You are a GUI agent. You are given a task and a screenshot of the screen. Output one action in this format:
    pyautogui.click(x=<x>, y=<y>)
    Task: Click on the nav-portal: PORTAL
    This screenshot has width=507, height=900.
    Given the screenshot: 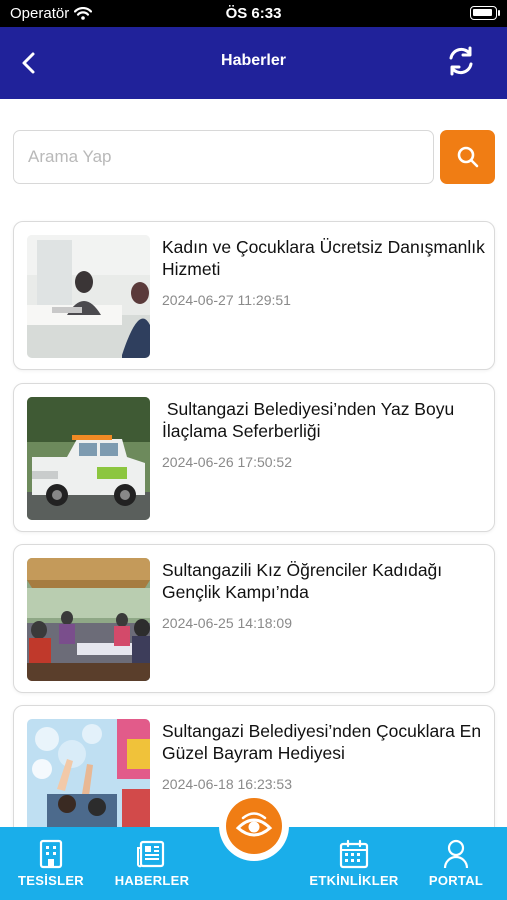 What is the action you would take?
    pyautogui.click(x=456, y=863)
    